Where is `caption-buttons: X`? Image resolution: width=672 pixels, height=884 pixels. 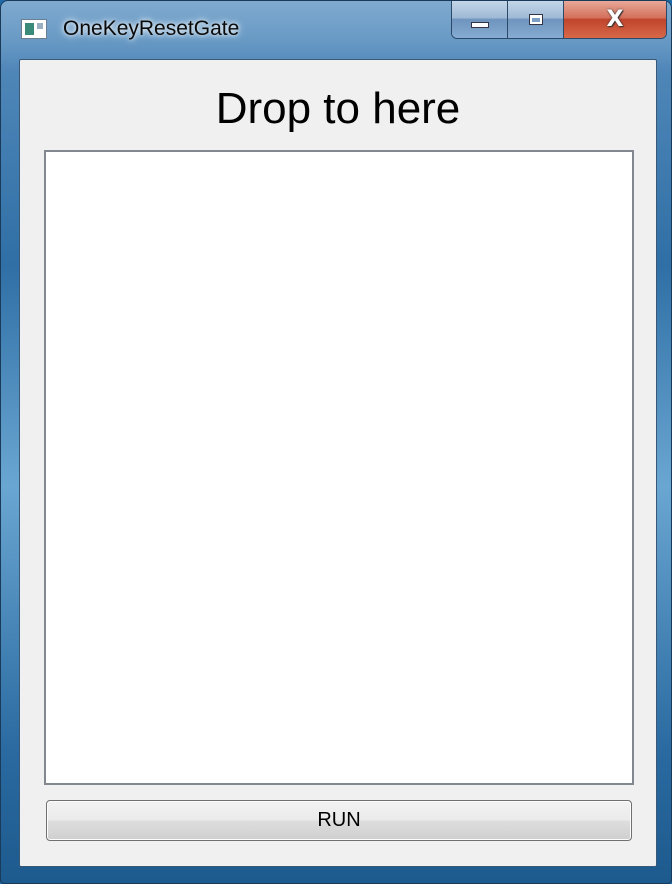
caption-buttons: X is located at coordinates (559, 20).